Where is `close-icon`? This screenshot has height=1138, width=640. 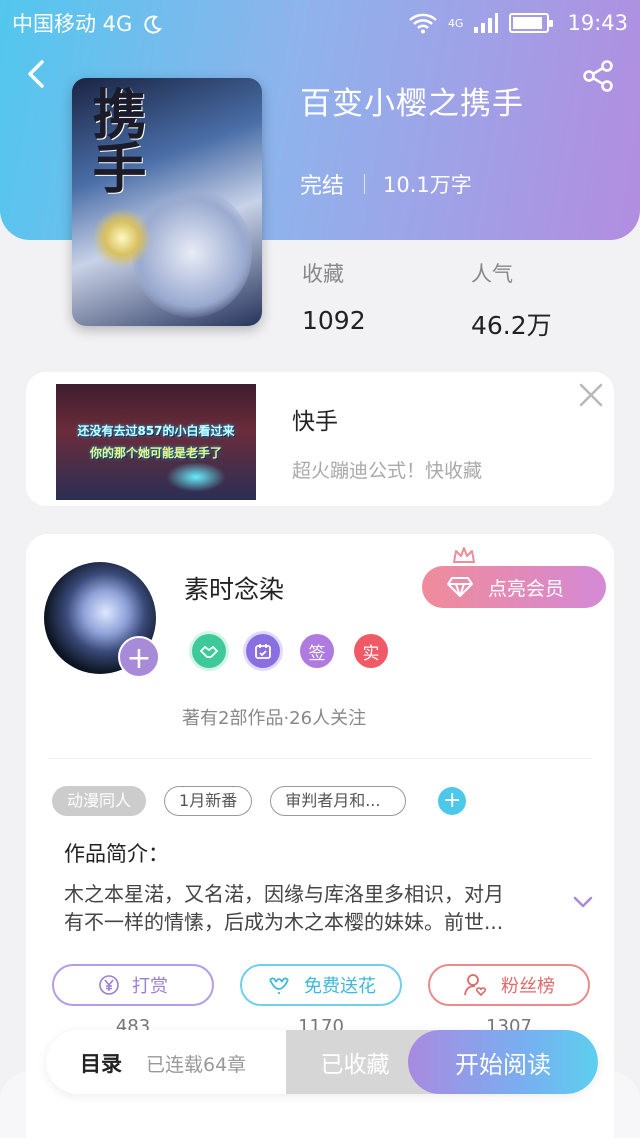 close-icon is located at coordinates (591, 395).